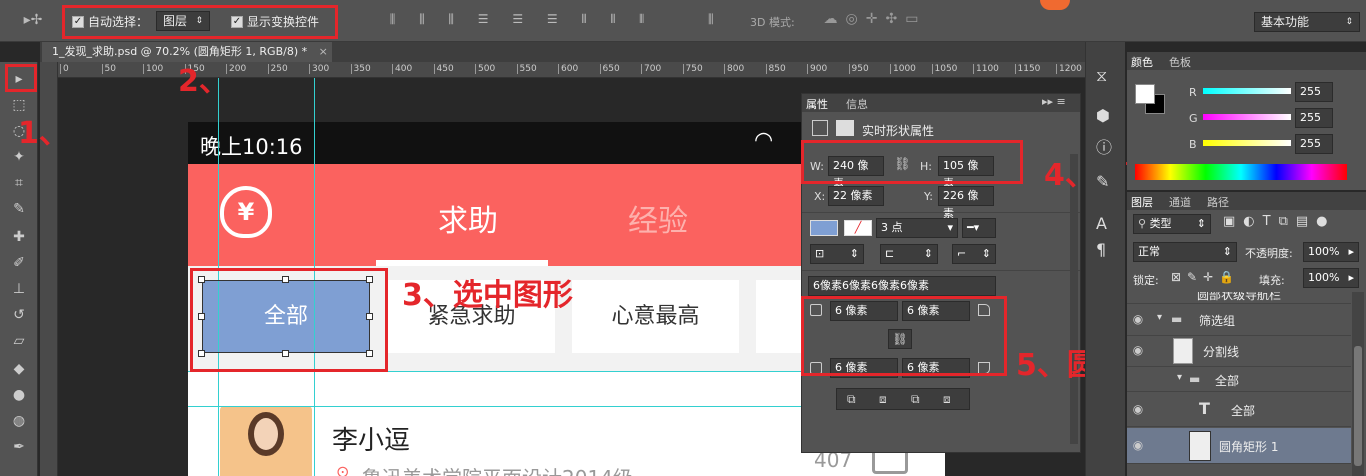 The width and height of the screenshot is (1366, 476). I want to click on foreground-color-swatch, so click(1145, 94).